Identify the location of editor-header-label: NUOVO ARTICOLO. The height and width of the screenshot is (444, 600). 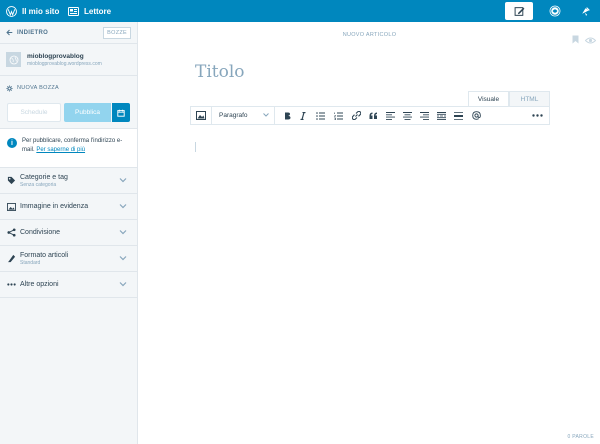
(369, 35).